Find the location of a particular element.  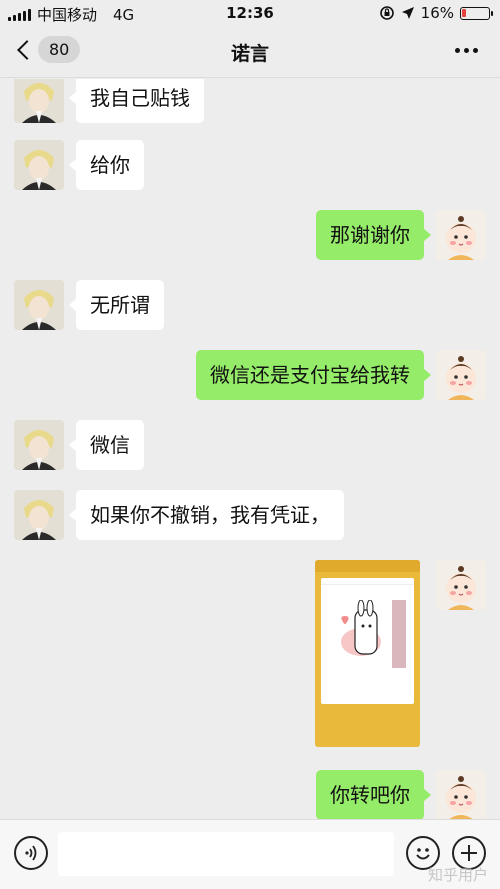

nav-bar: 80 诺言 is located at coordinates (250, 52).